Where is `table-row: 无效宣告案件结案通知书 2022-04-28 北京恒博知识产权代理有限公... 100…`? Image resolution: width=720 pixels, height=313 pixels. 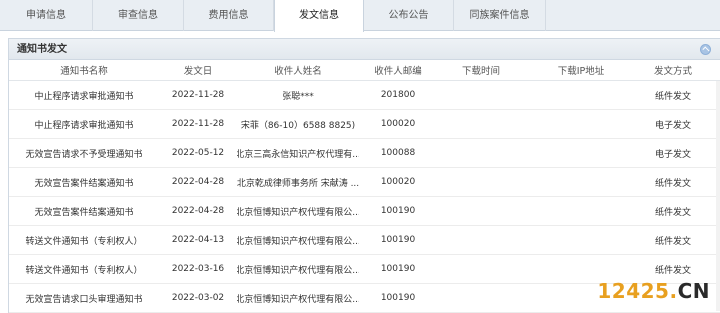
table-row: 无效宣告案件结案通知书 2022-04-28 北京恒博知识产权代理有限公... 100… is located at coordinates (364, 211).